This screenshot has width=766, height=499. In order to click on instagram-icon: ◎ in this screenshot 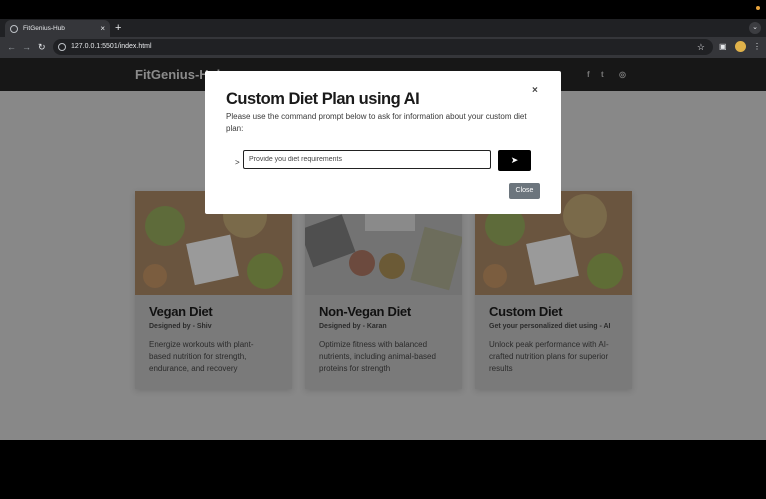, I will do `click(622, 74)`.